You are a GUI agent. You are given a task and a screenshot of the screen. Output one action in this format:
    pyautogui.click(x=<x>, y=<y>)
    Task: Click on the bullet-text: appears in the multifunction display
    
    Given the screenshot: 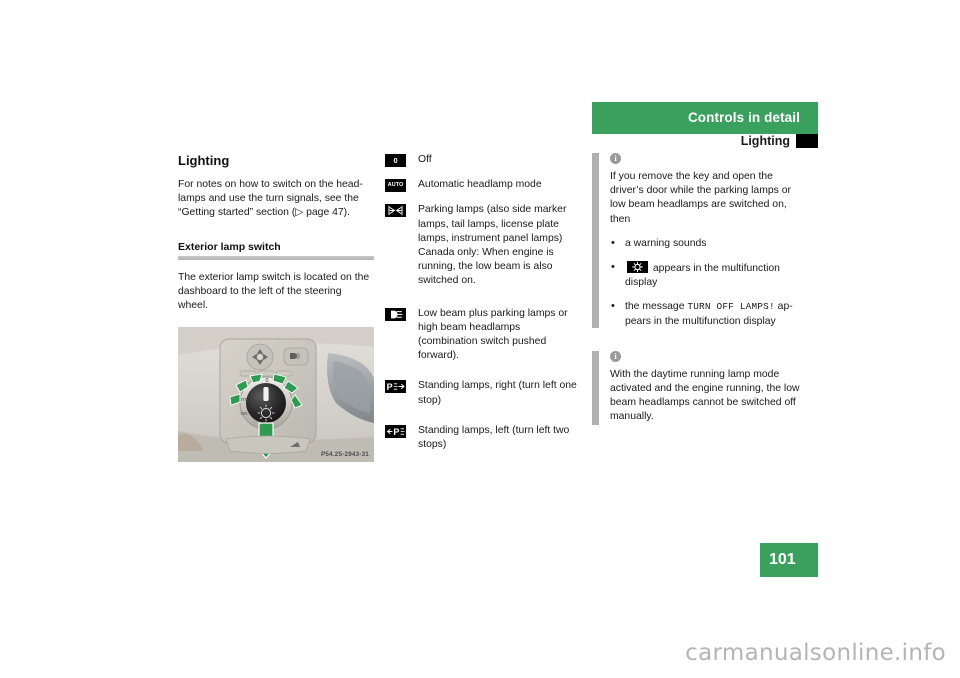 What is the action you would take?
    pyautogui.click(x=702, y=276)
    